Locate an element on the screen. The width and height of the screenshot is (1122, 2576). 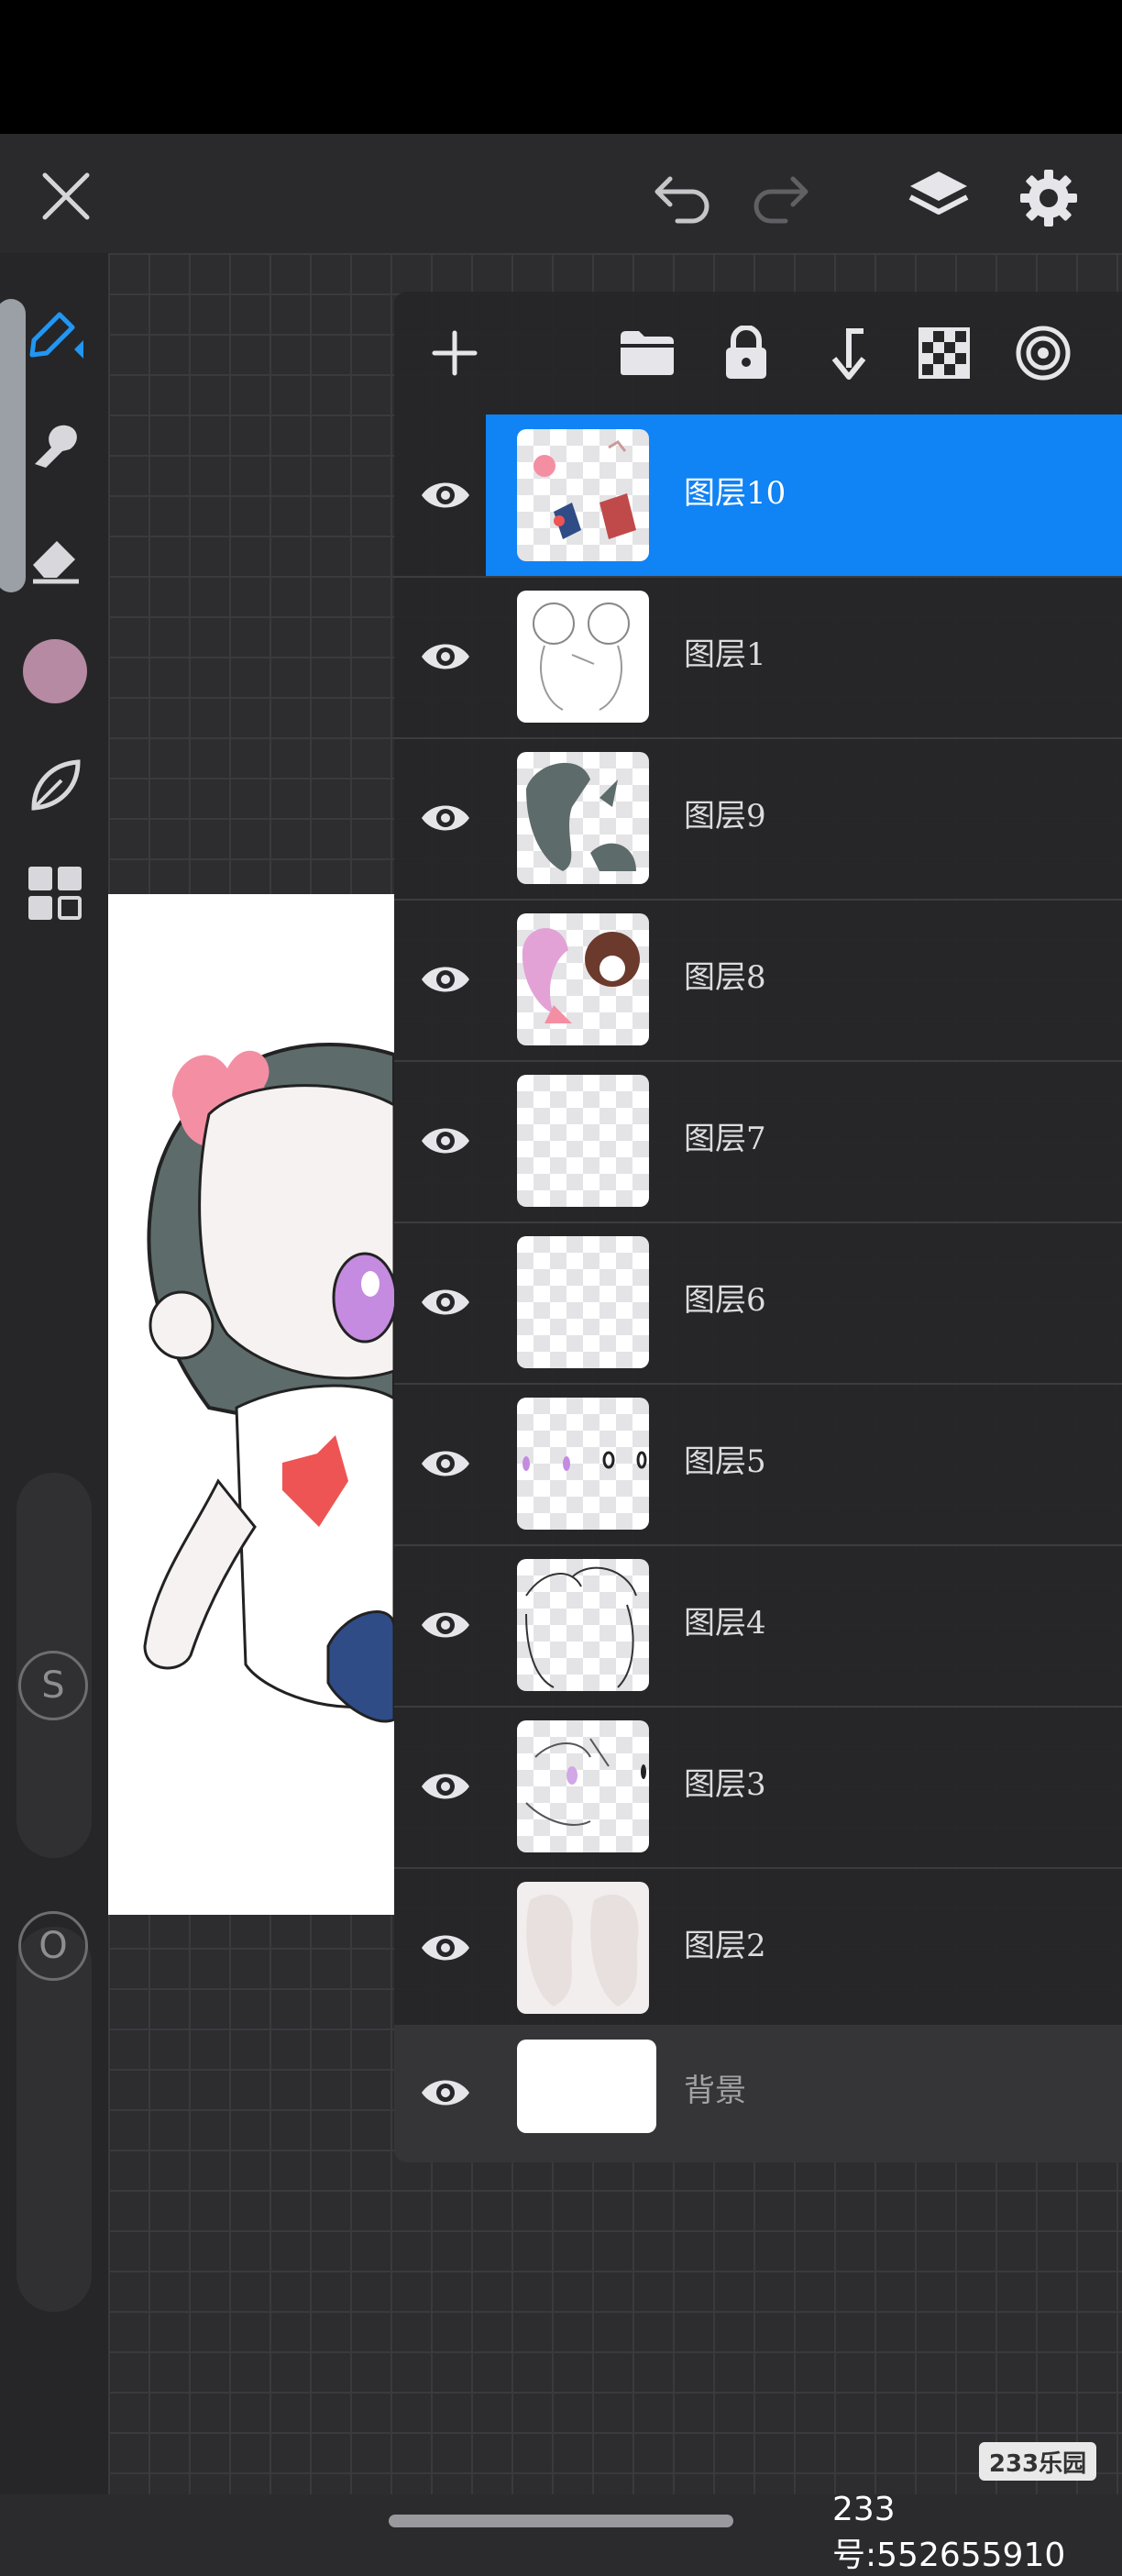
layer-row-content: 图层10 is located at coordinates (804, 495).